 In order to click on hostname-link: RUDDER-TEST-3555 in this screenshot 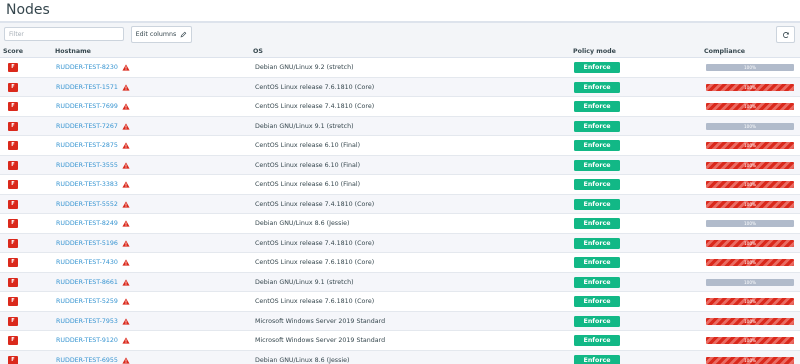, I will do `click(87, 166)`.